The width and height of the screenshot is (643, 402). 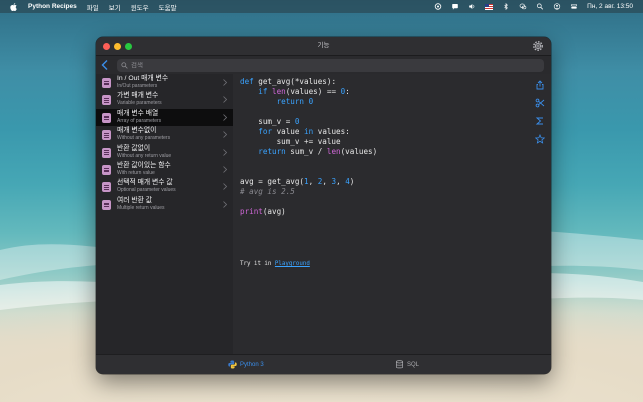 I want to click on back-chevron-icon, so click(x=105, y=65).